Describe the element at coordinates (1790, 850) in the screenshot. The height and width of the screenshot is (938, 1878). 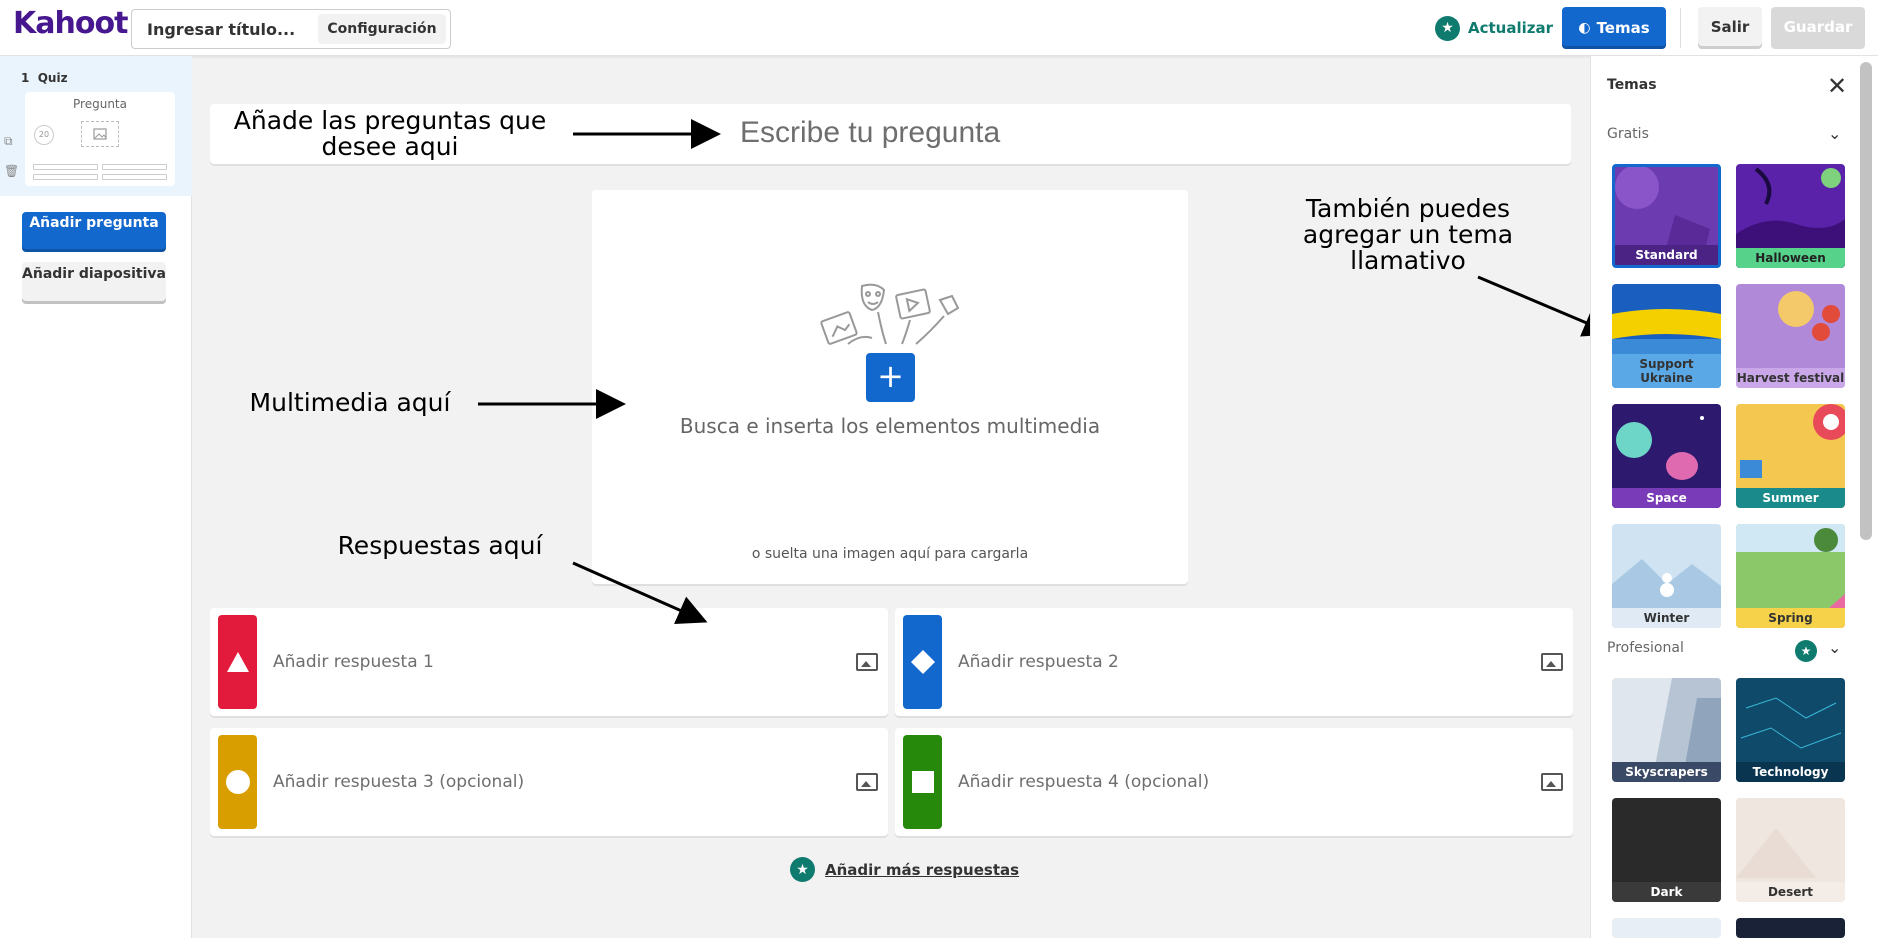
I see `theme-desert: Desert` at that location.